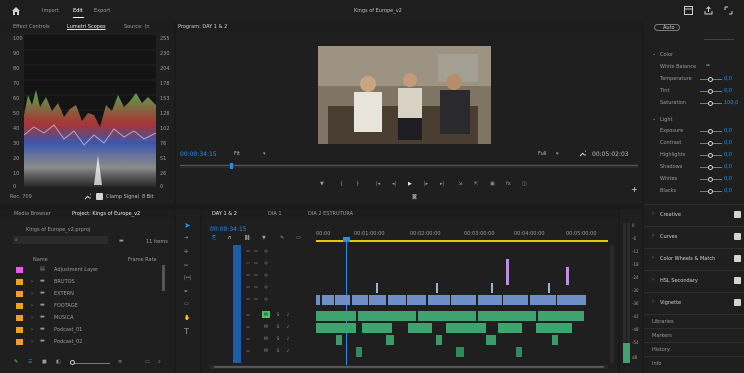 Image resolution: width=744 pixels, height=373 pixels. I want to click on shadows-knob, so click(710, 167).